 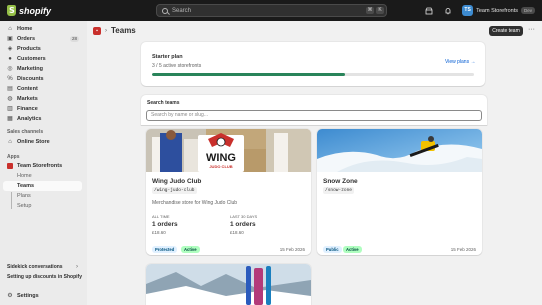 I want to click on sidebar-setup-discounts: Setting up discounts in Shopify, so click(x=42, y=277).